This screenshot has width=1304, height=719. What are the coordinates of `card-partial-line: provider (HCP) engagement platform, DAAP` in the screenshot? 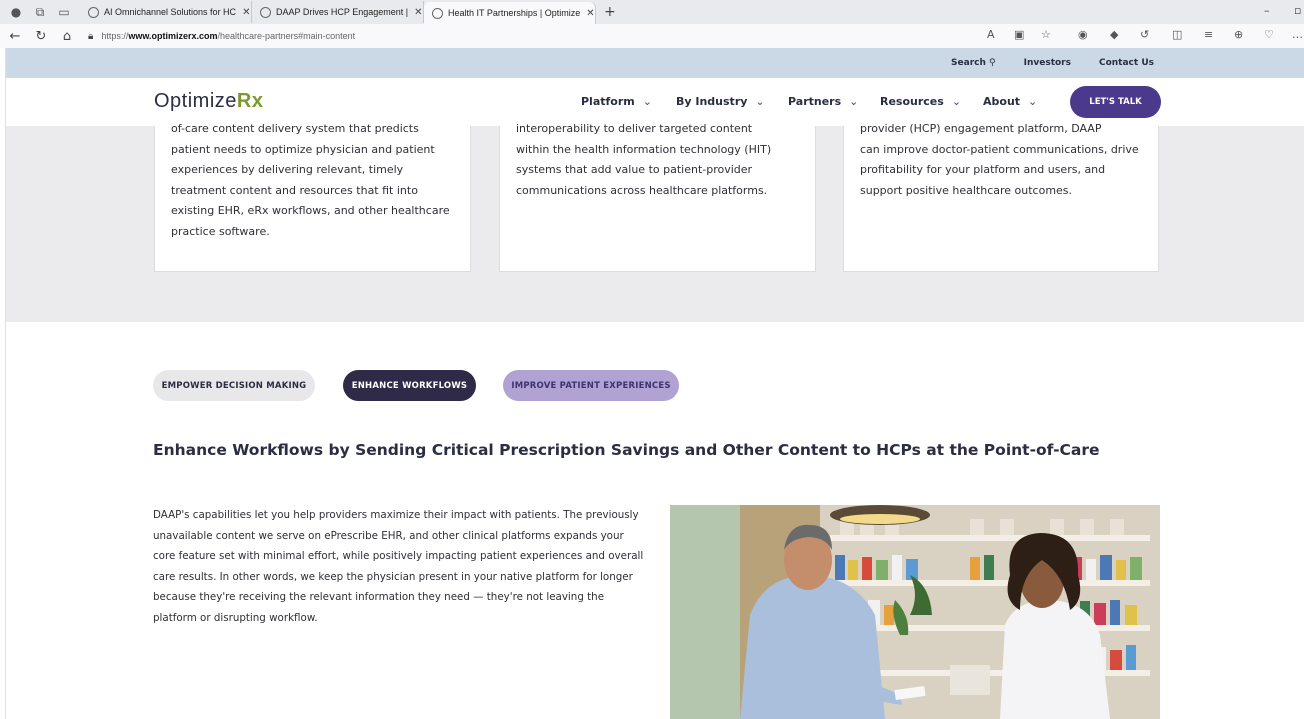 It's located at (981, 128).